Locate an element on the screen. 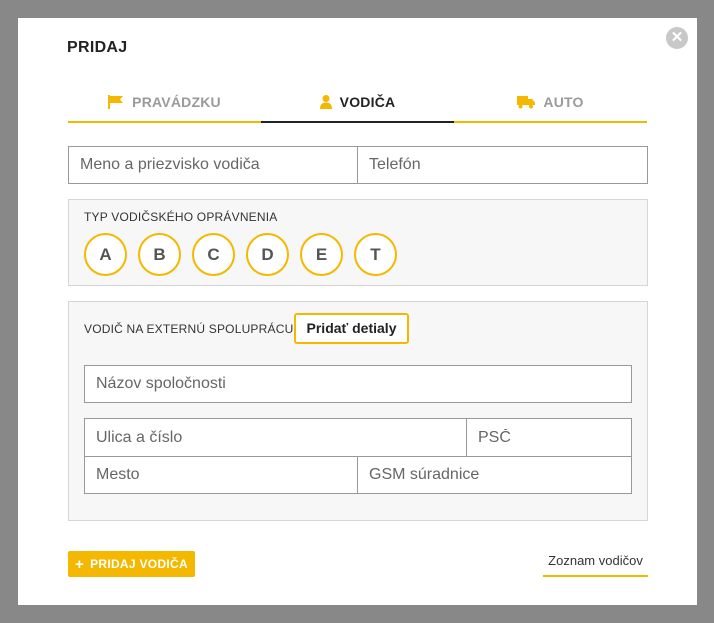 The image size is (714, 623). flag-icon is located at coordinates (116, 101).